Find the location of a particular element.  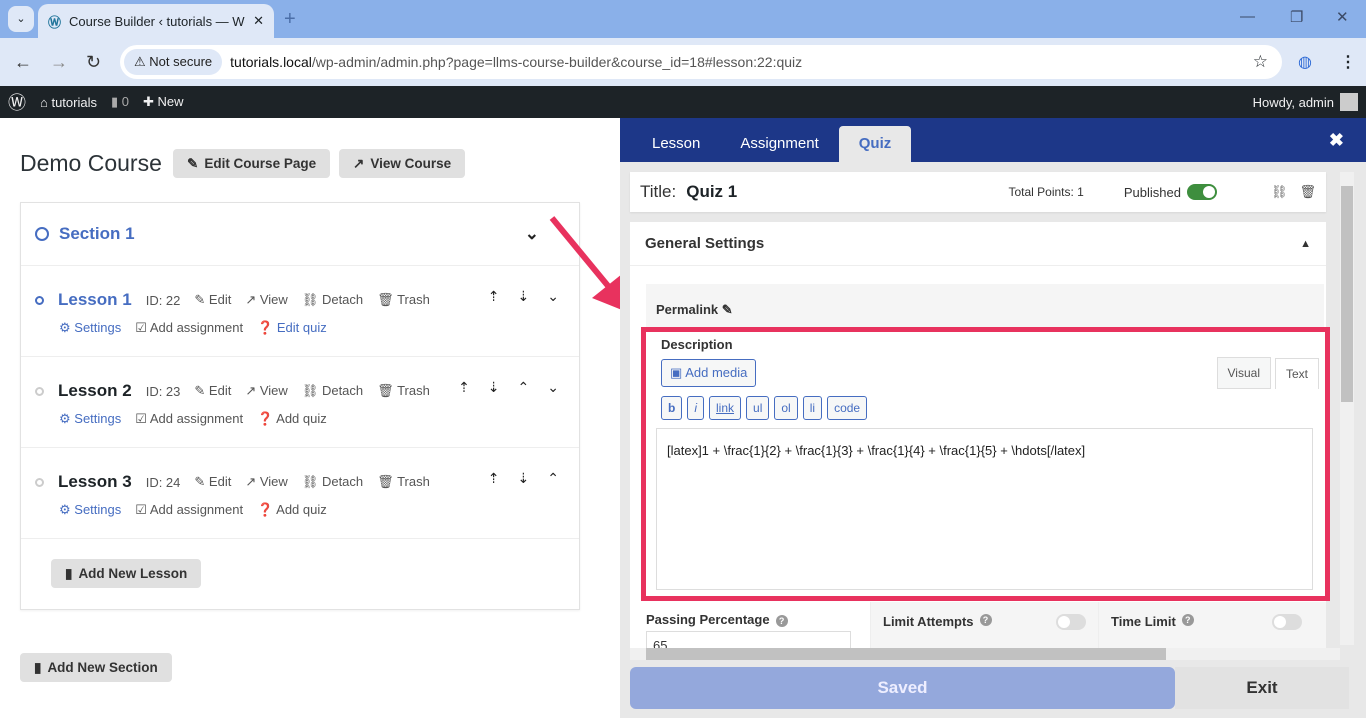

back-button: ← is located at coordinates (23, 62).